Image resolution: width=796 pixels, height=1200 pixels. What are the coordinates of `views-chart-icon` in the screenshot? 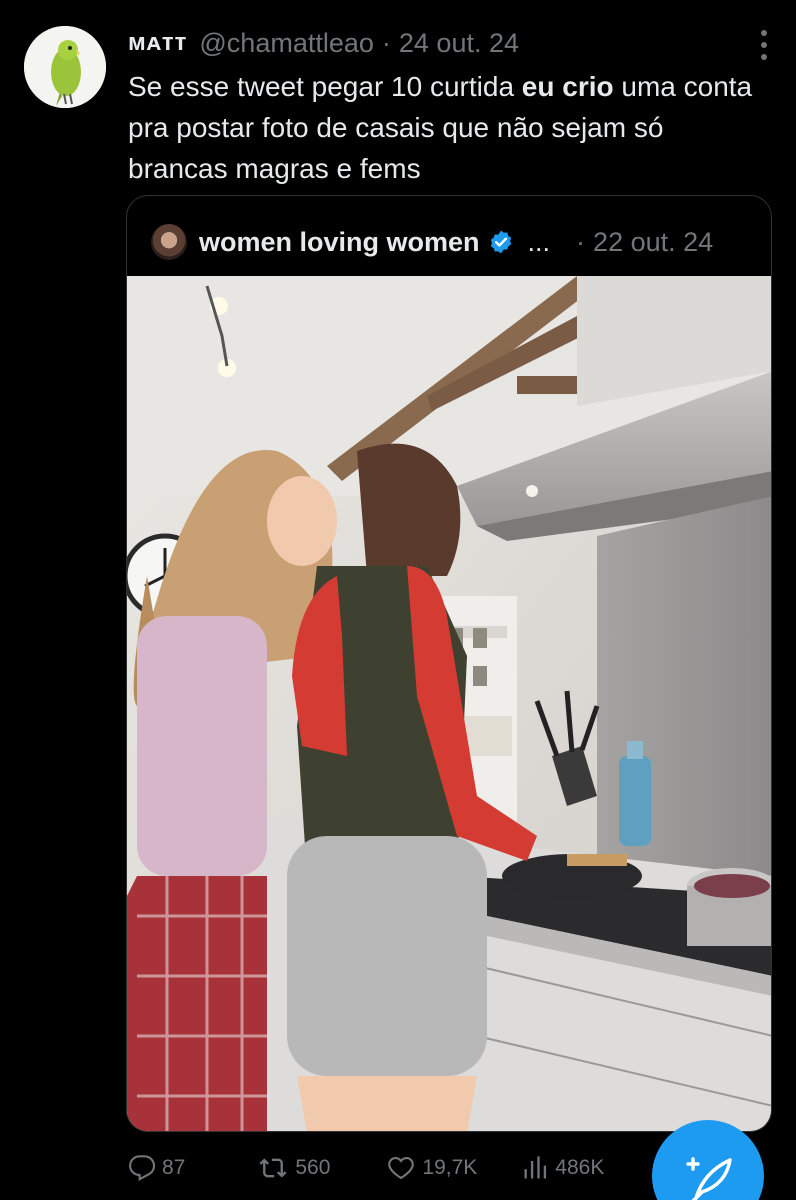 It's located at (535, 1167).